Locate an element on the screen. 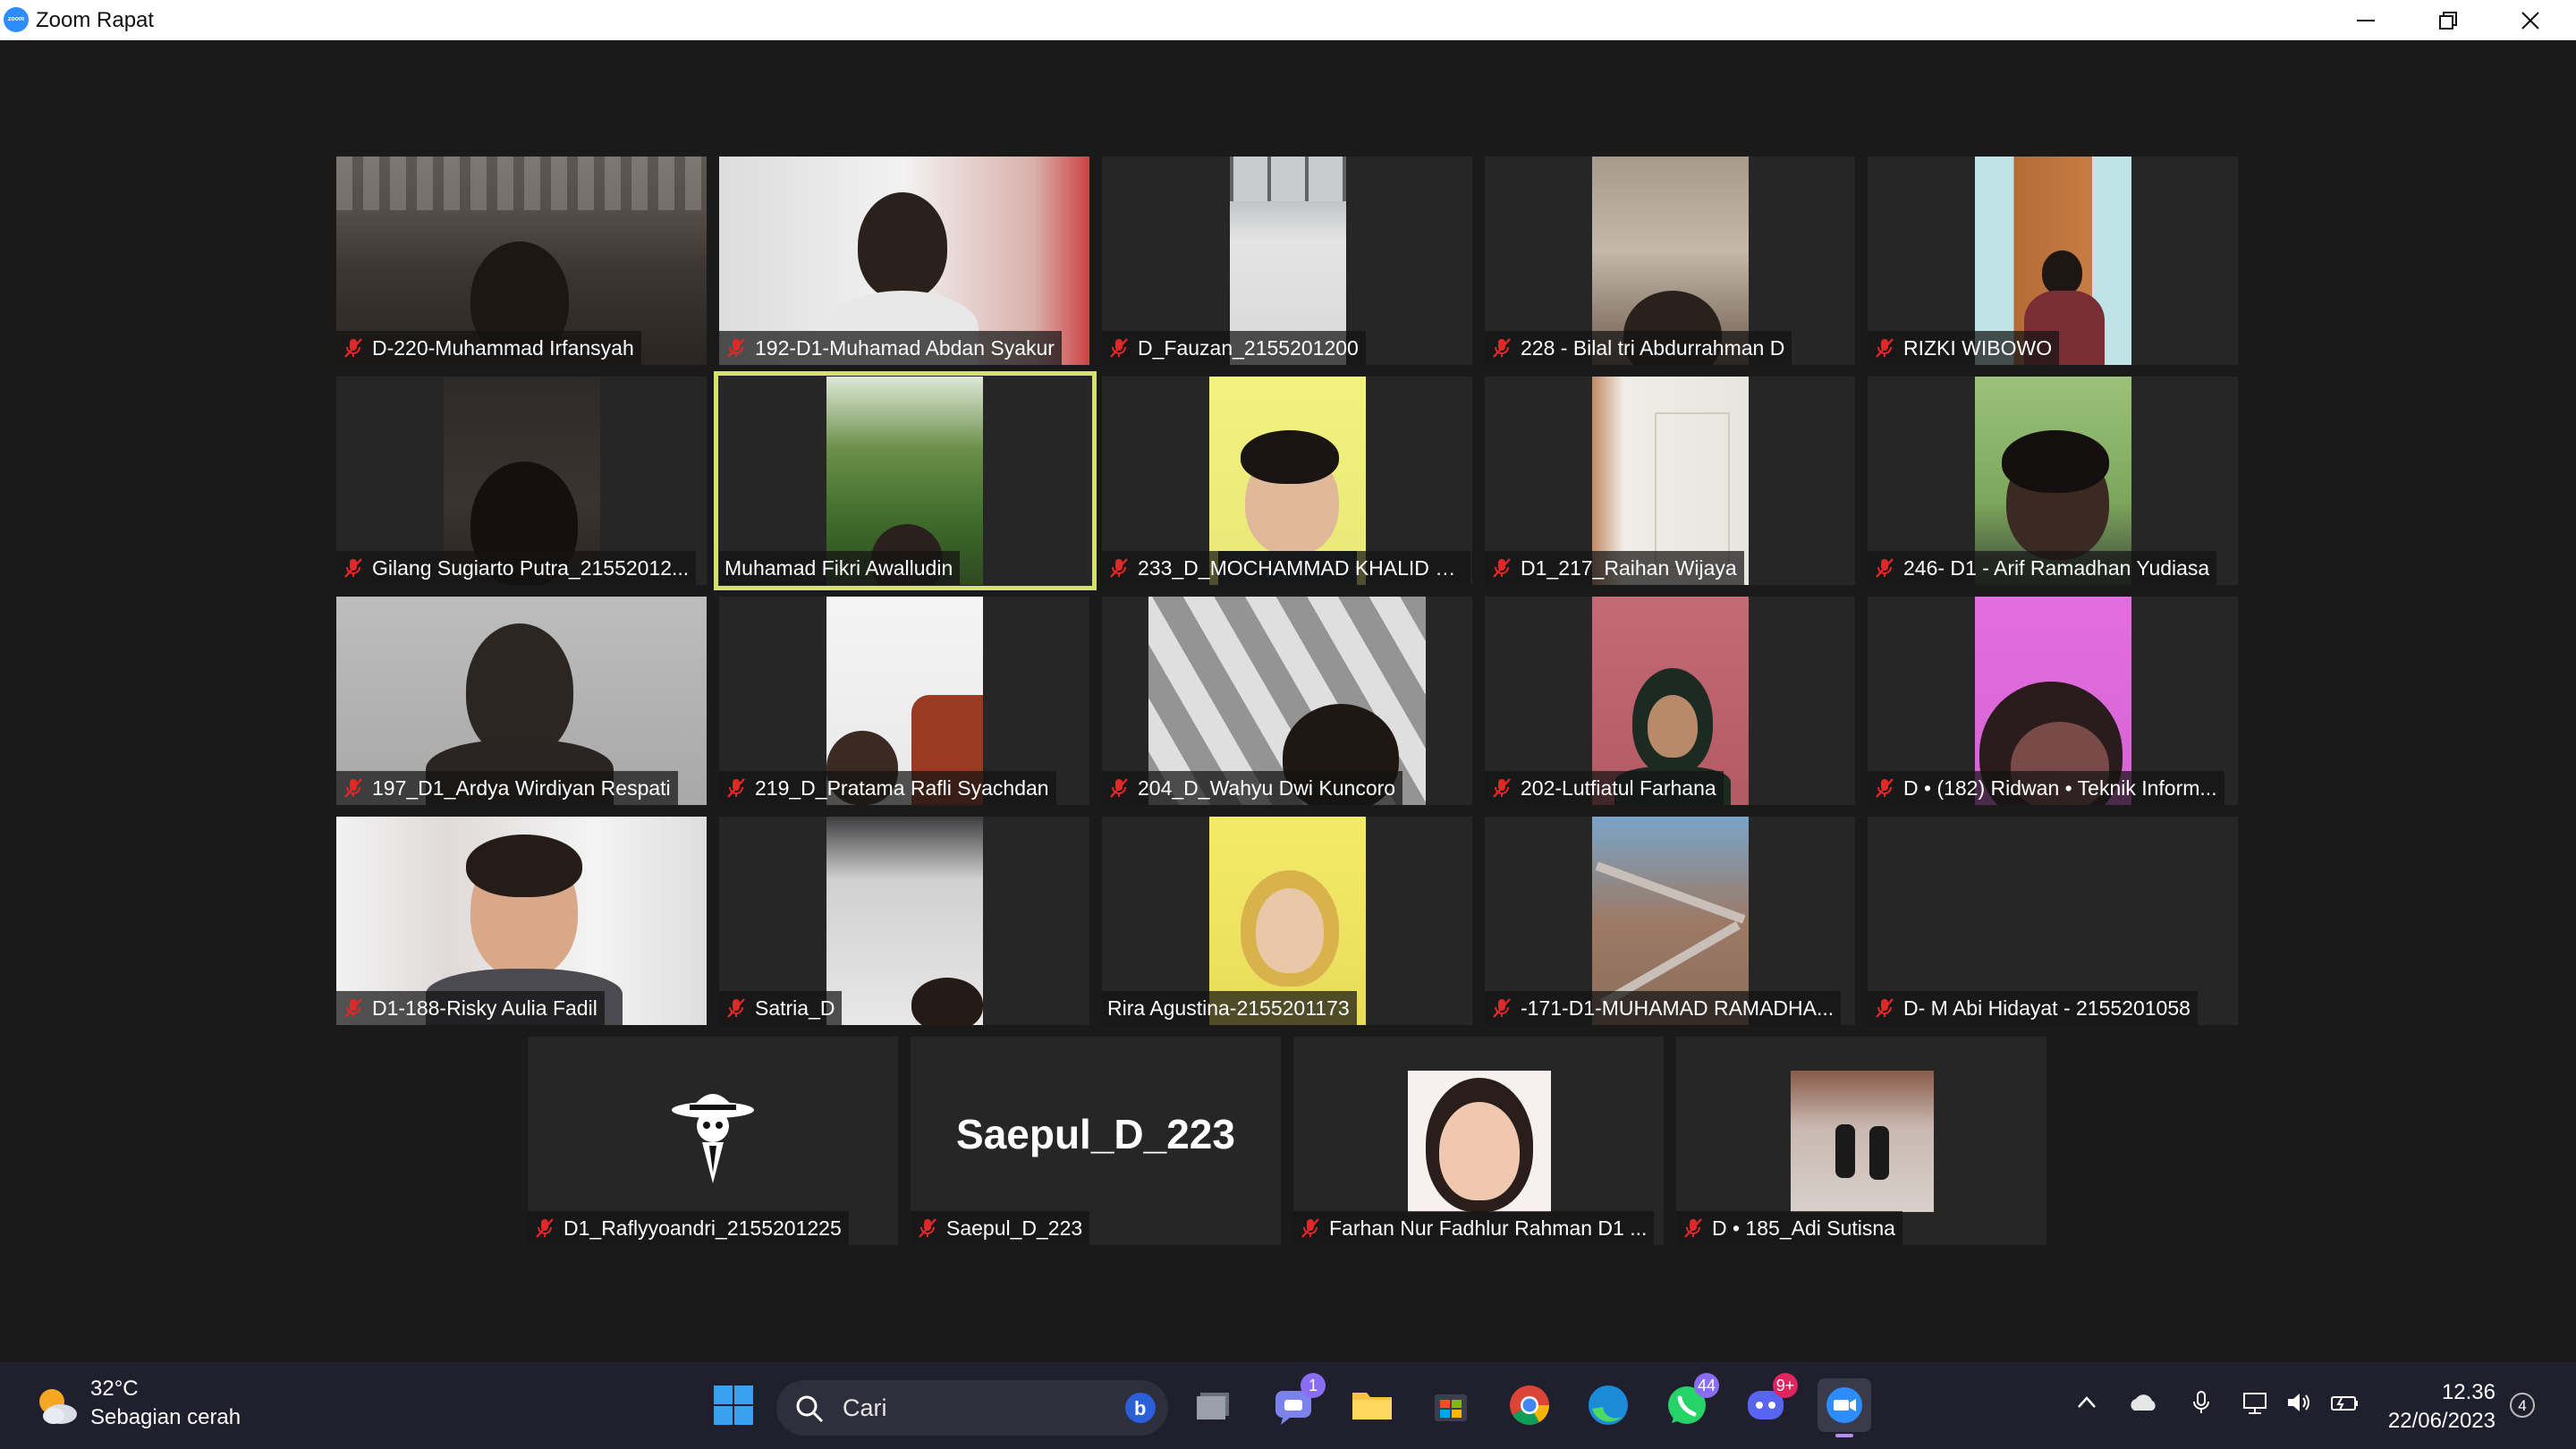 The height and width of the screenshot is (1449, 2576). taskbar-search: Cari b is located at coordinates (972, 1408).